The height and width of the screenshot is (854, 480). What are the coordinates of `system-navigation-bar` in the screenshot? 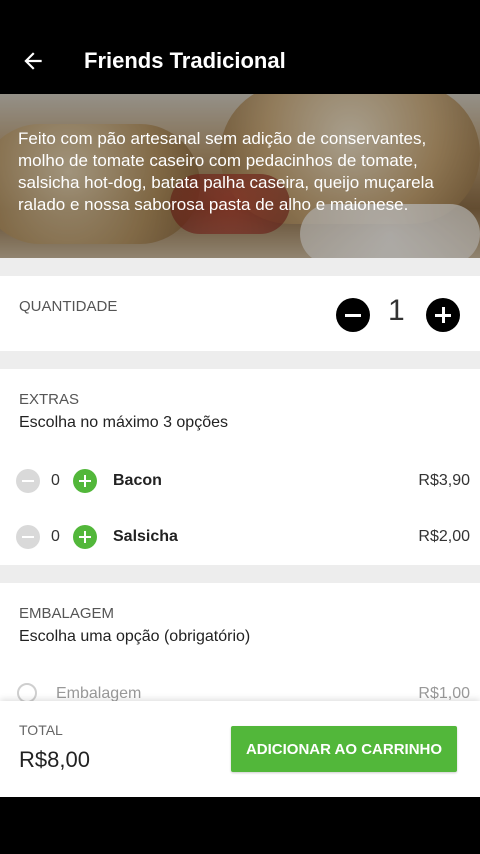 It's located at (240, 825).